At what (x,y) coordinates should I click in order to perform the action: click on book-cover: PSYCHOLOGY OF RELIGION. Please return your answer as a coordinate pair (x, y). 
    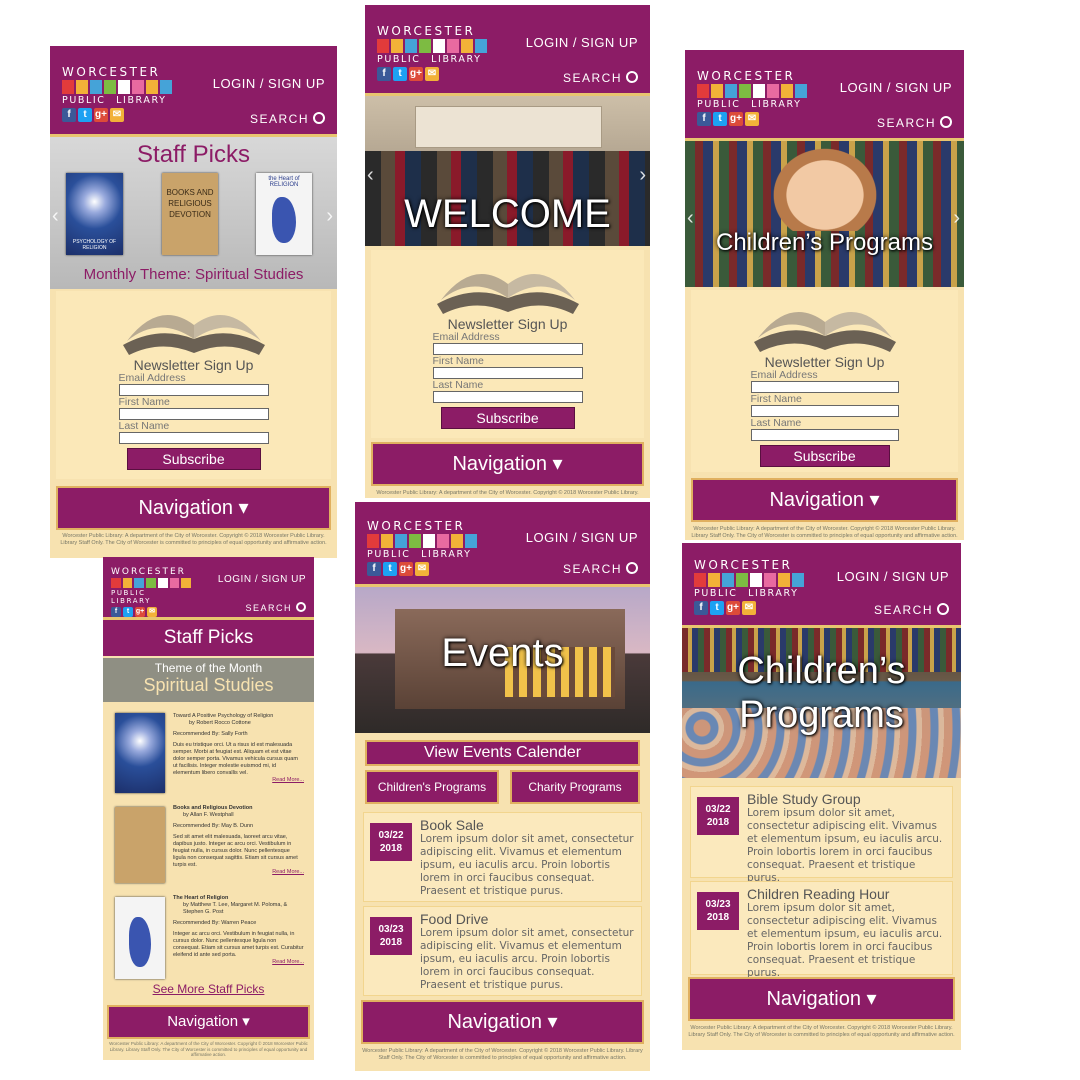
    Looking at the image, I should click on (94, 214).